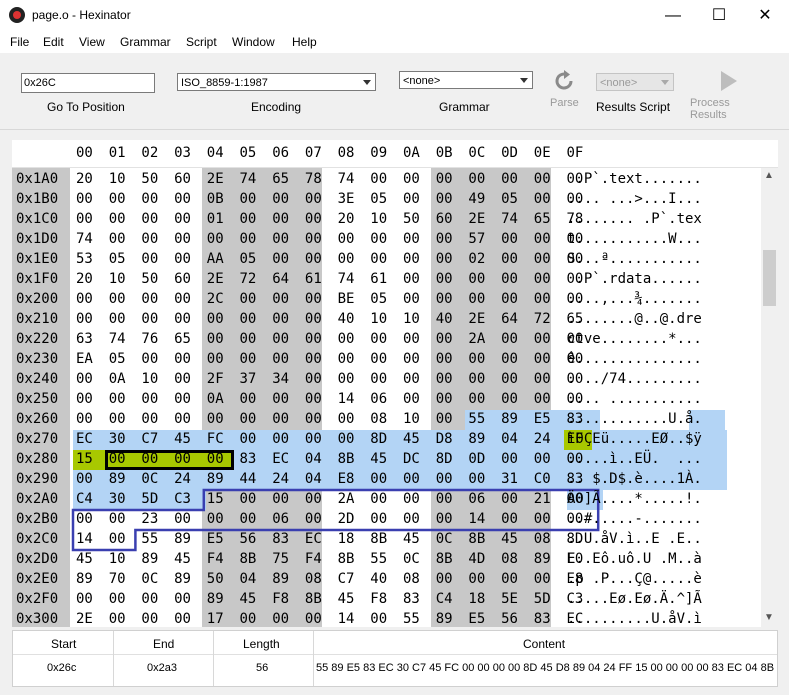  I want to click on hex-byte: 04, so click(248, 579).